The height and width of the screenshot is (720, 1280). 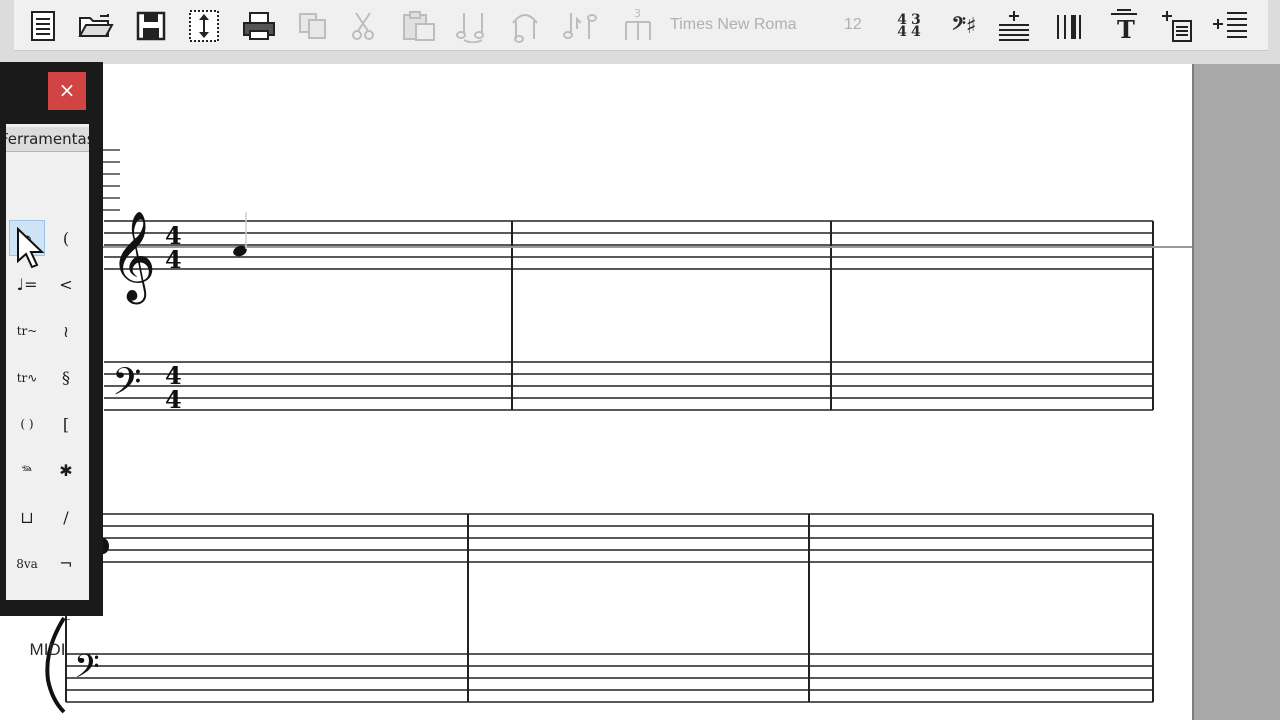 What do you see at coordinates (638, 26) in the screenshot?
I see `tuplet-icon: 3` at bounding box center [638, 26].